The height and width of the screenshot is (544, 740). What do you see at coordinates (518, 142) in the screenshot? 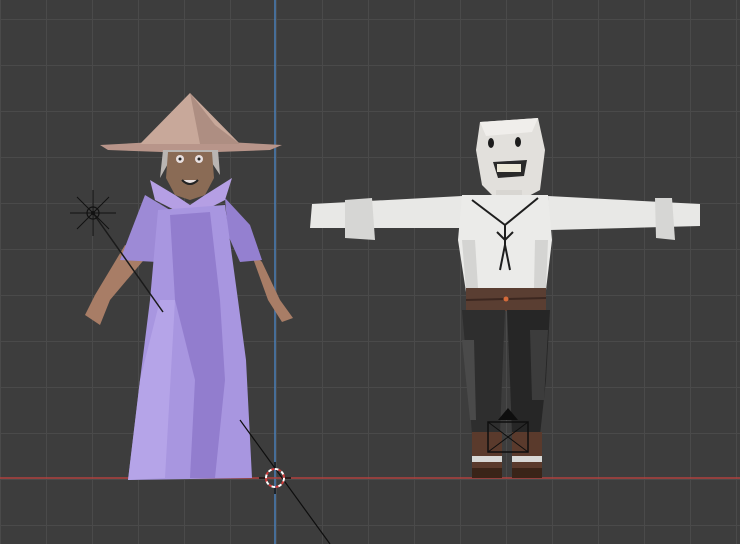
I see `pirate-right-eye` at bounding box center [518, 142].